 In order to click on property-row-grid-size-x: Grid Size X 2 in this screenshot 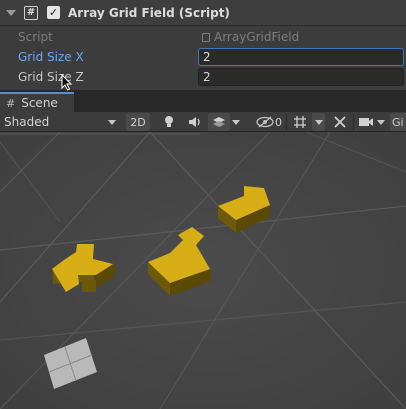, I will do `click(203, 57)`.